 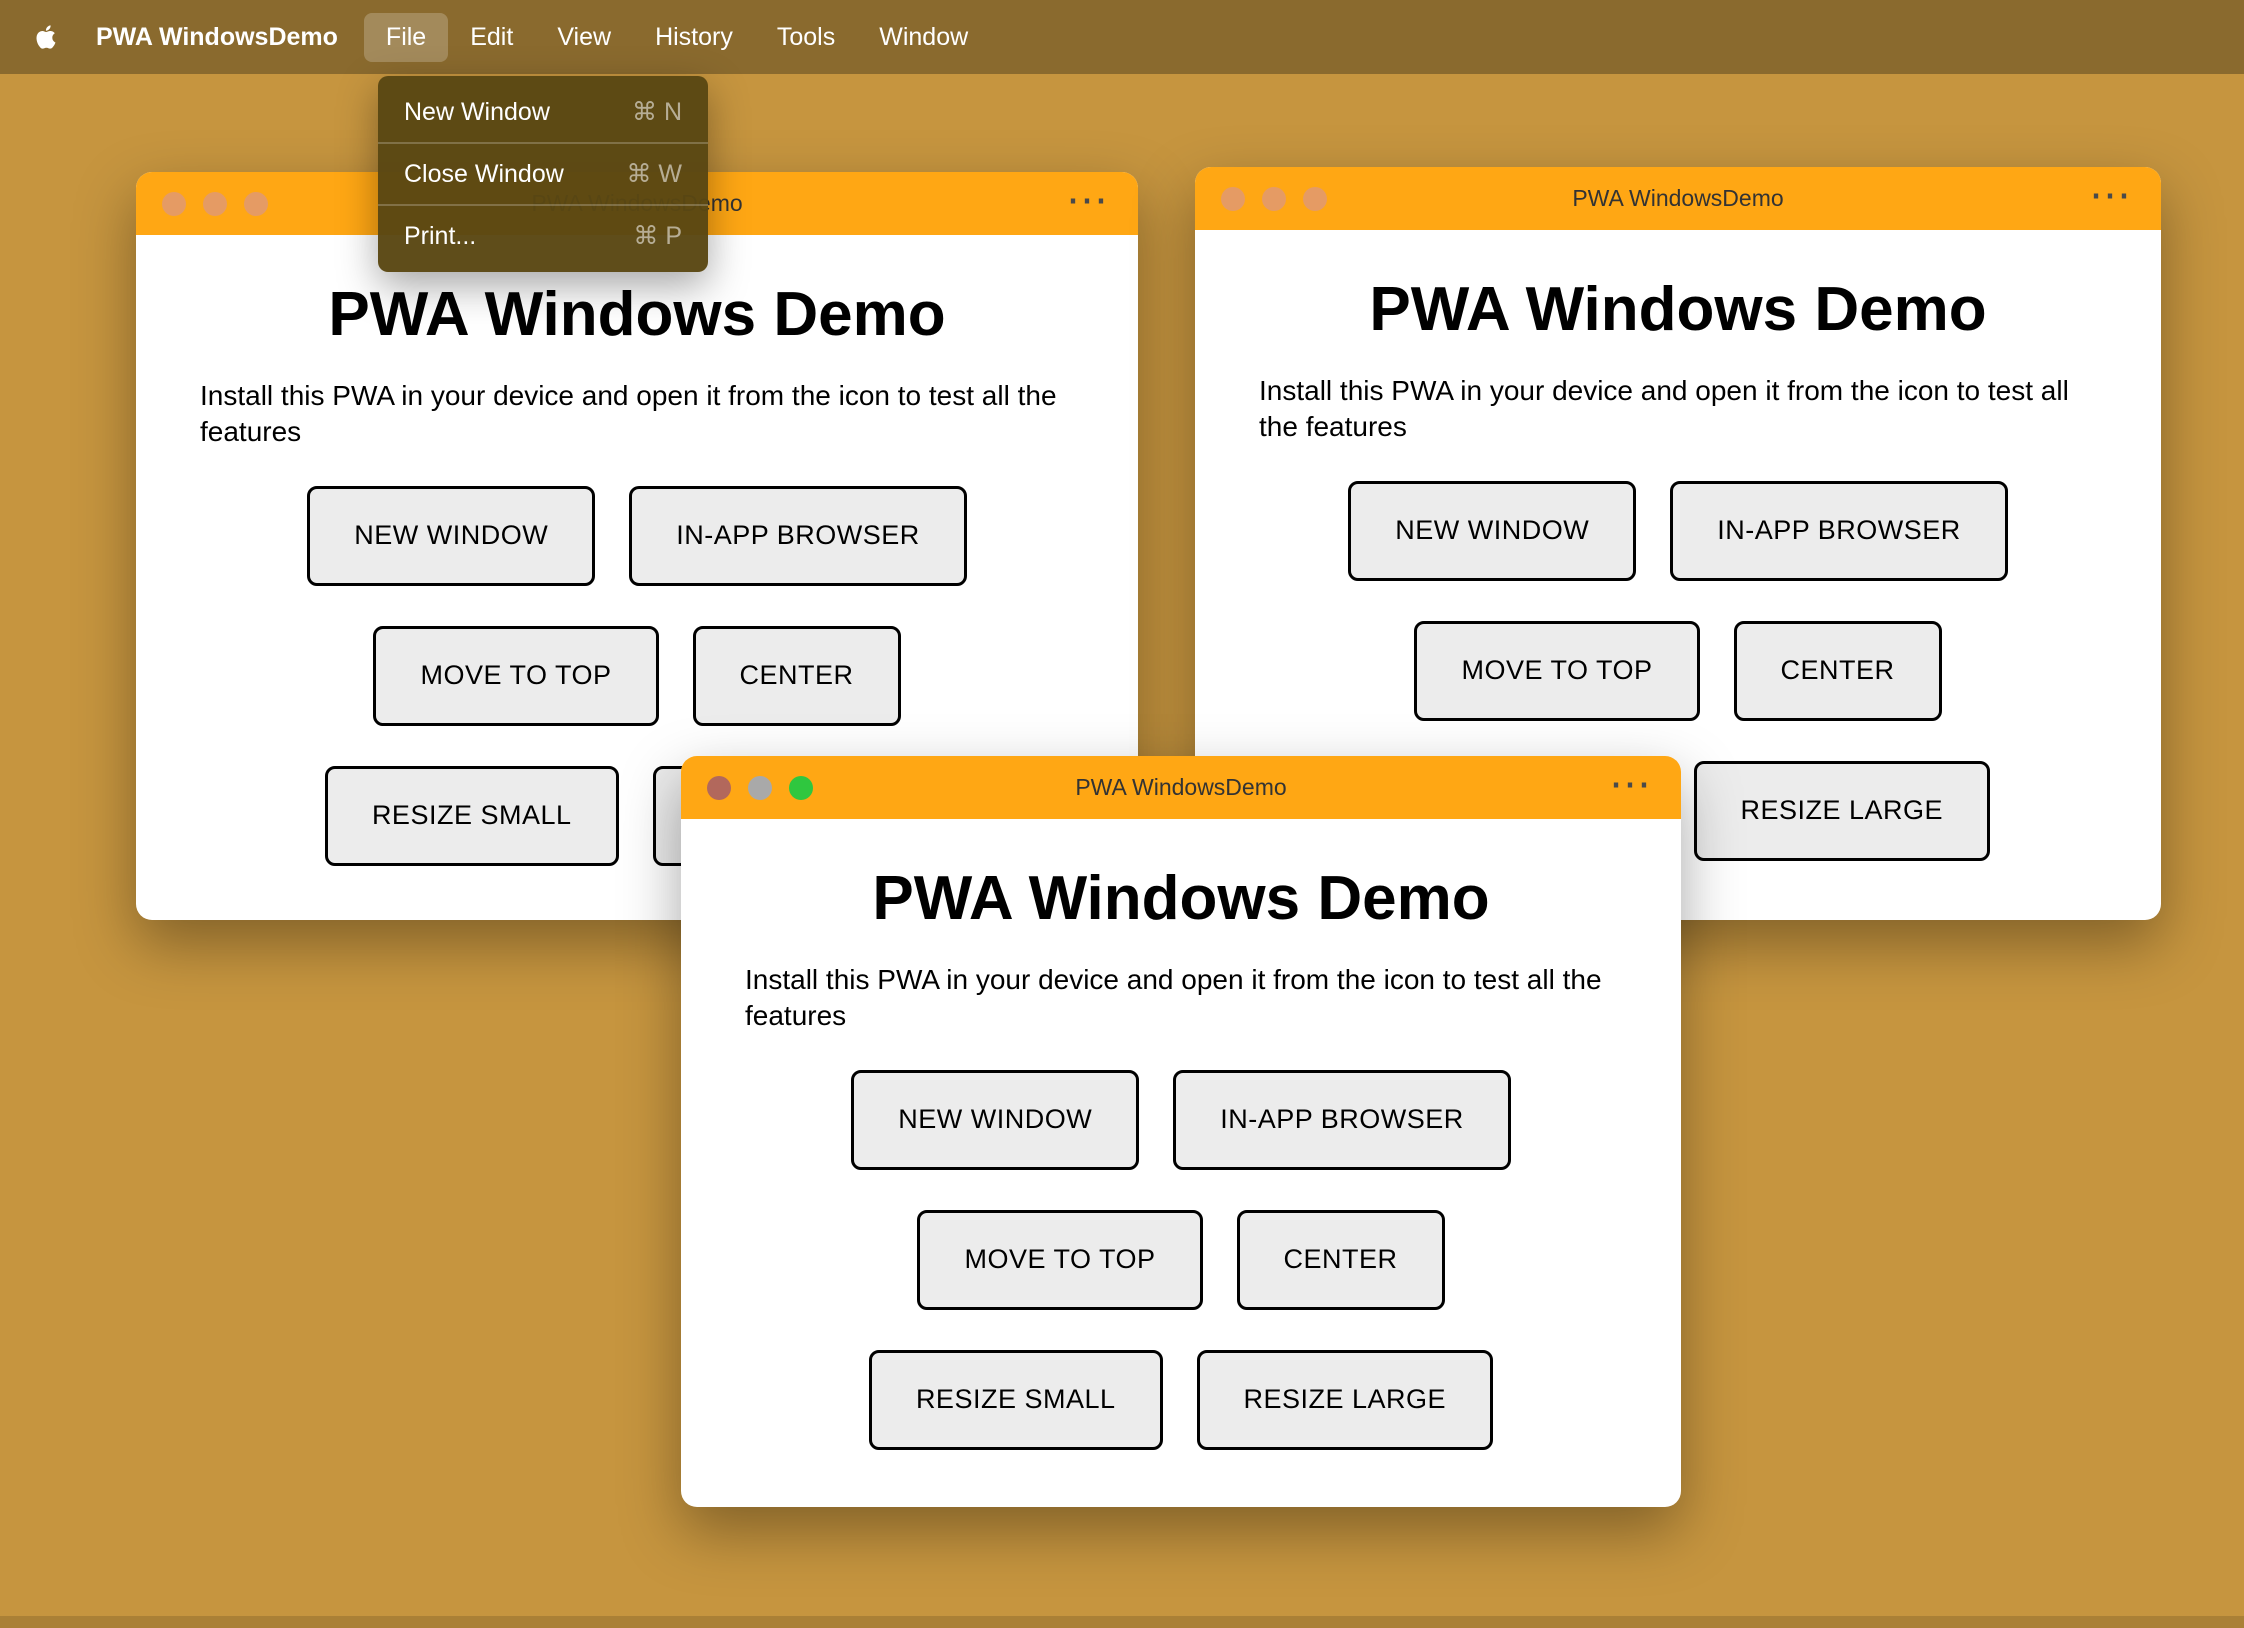 I want to click on menu-edit: Edit, so click(x=491, y=37).